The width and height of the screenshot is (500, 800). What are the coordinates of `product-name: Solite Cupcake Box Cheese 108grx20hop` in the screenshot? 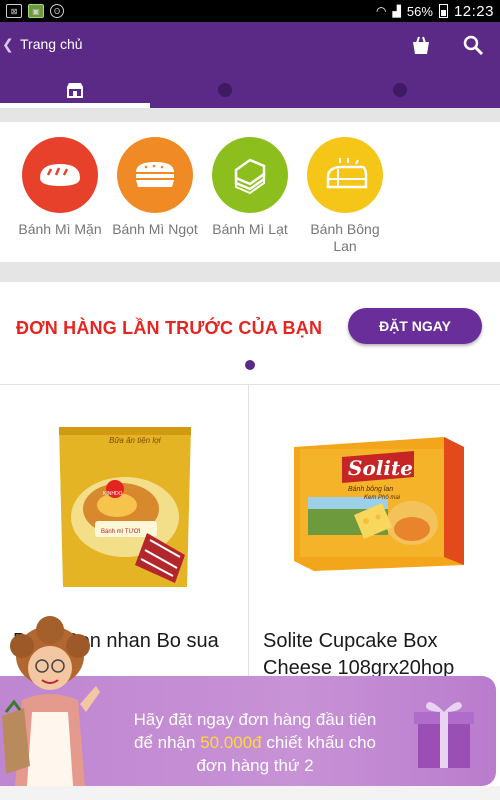 It's located at (379, 655).